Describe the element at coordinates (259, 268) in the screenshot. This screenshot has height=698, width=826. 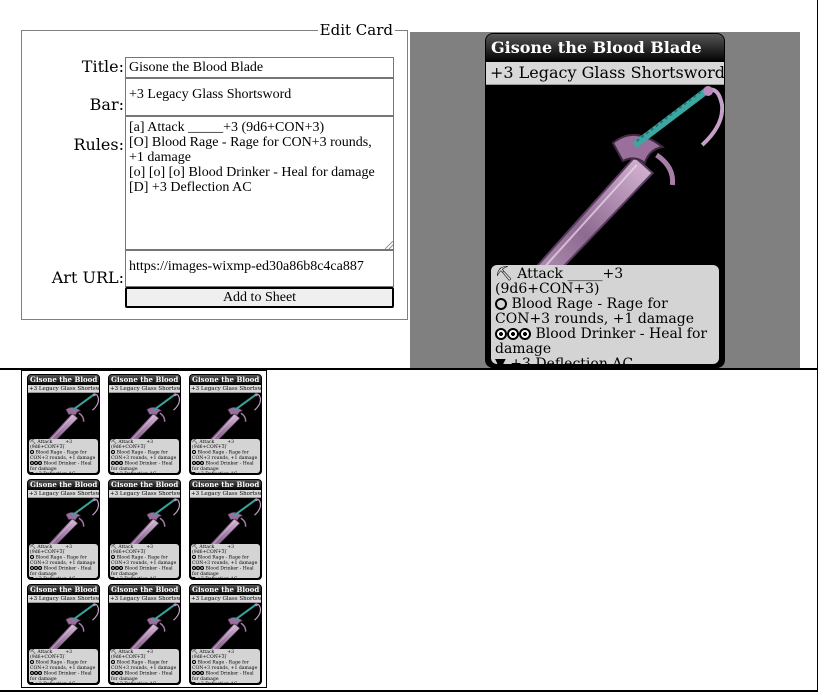
I see `art-url-input: https://images-wixmp-ed30a86b8c4ca887` at that location.